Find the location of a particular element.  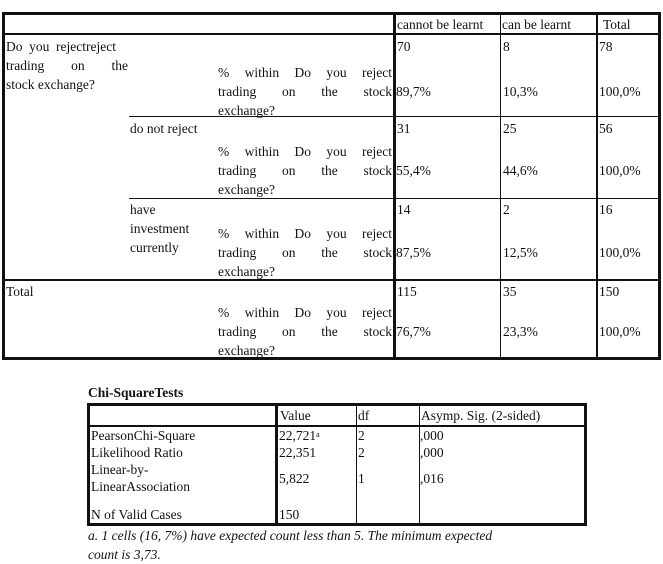

chi-row-label: Likelihood Ratio is located at coordinates (137, 452).